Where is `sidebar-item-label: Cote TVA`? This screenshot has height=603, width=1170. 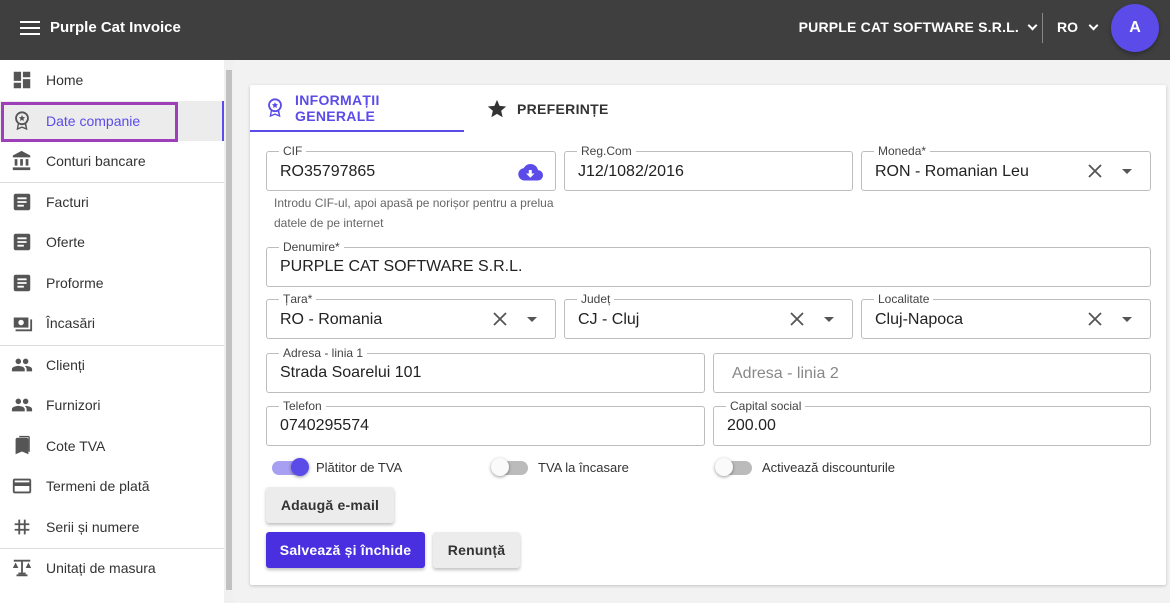 sidebar-item-label: Cote TVA is located at coordinates (76, 446).